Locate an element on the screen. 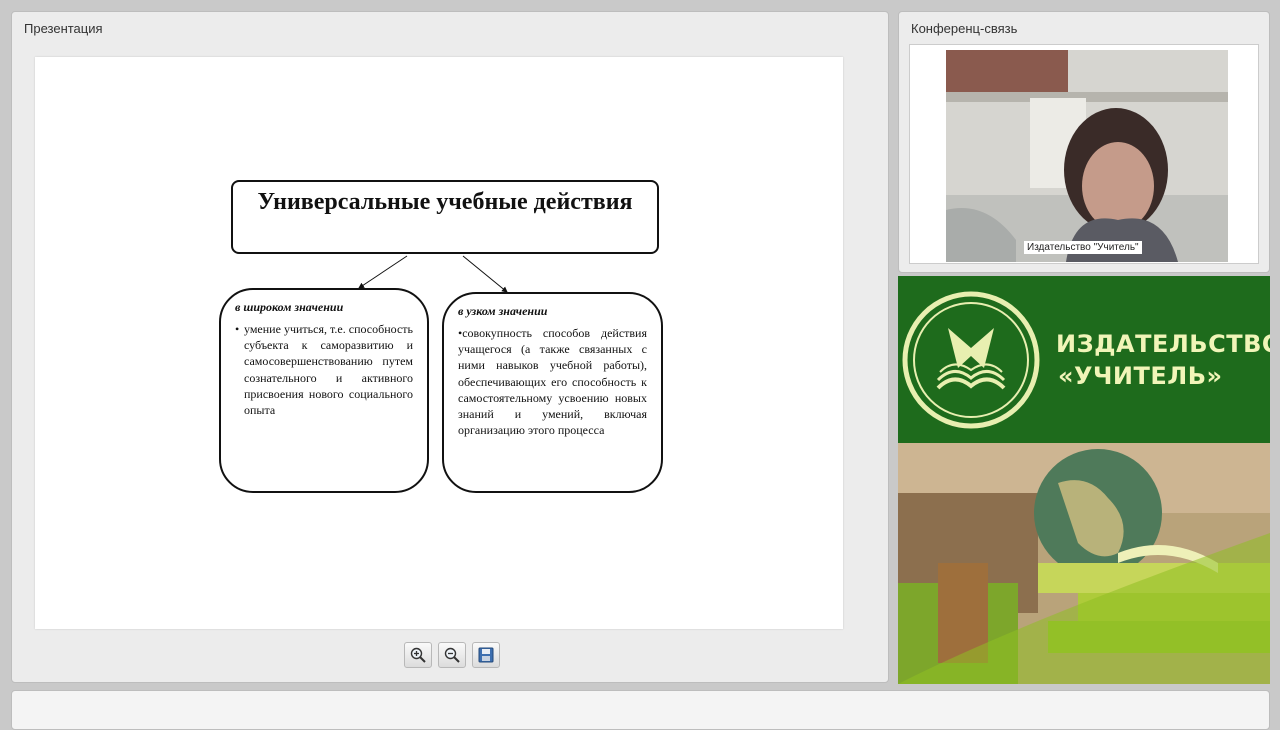  save-button is located at coordinates (486, 655).